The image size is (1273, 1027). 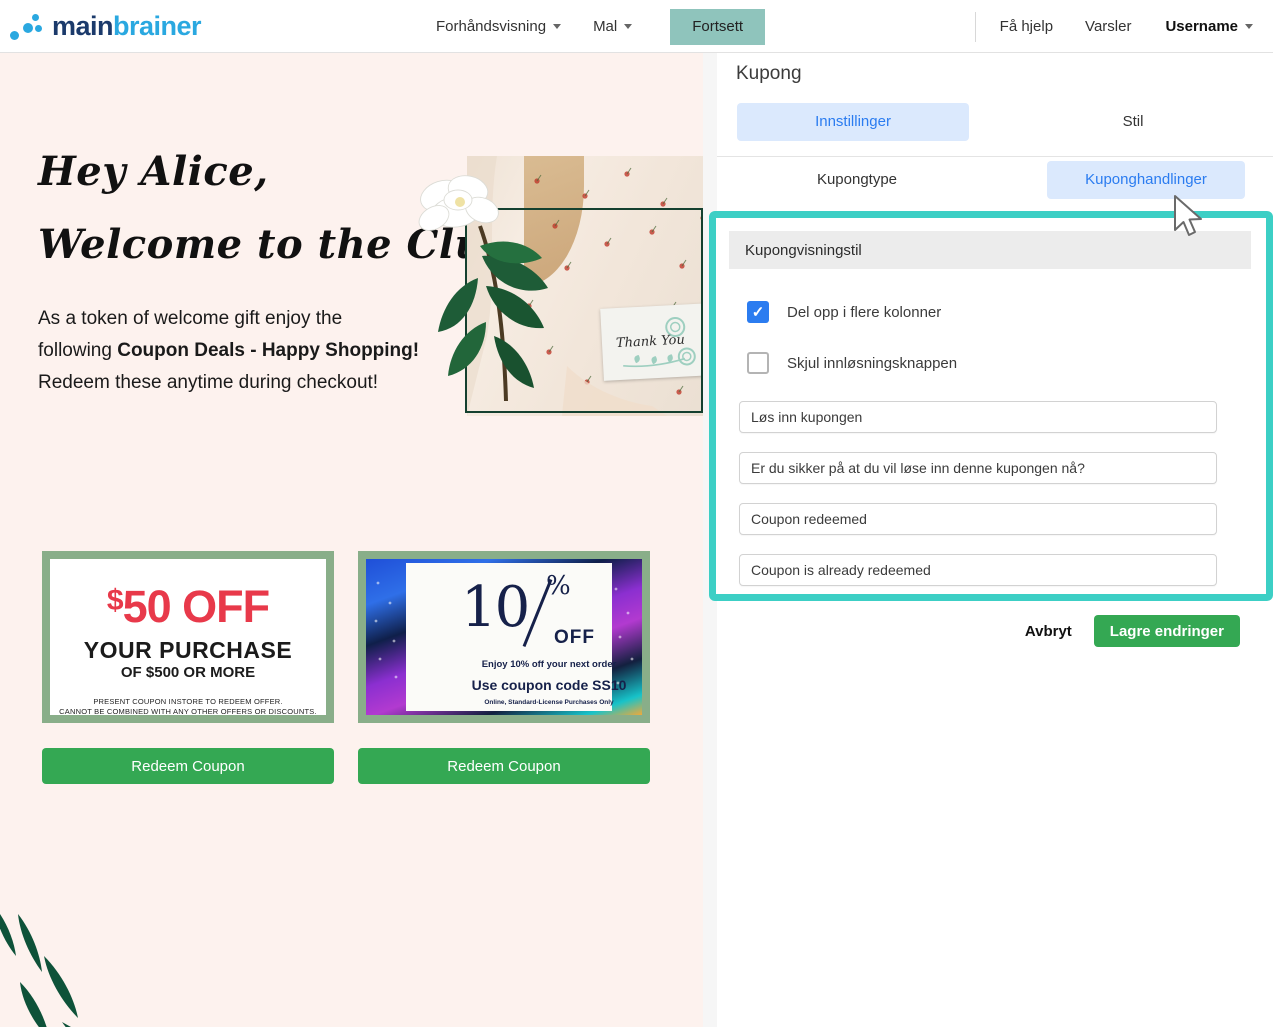 What do you see at coordinates (491, 26) in the screenshot?
I see `nav-item-forhandsvisning-label: Forhåndsvisning` at bounding box center [491, 26].